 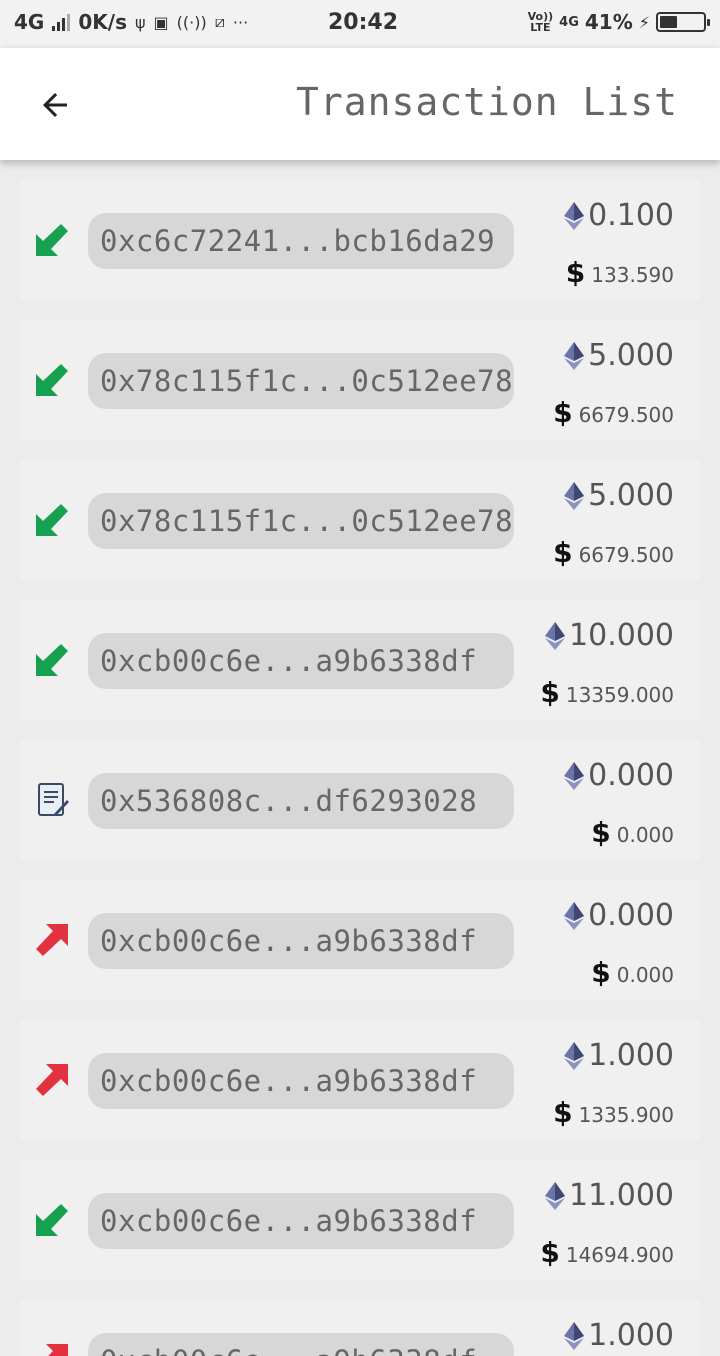 What do you see at coordinates (683, 22) in the screenshot?
I see `battery-icon` at bounding box center [683, 22].